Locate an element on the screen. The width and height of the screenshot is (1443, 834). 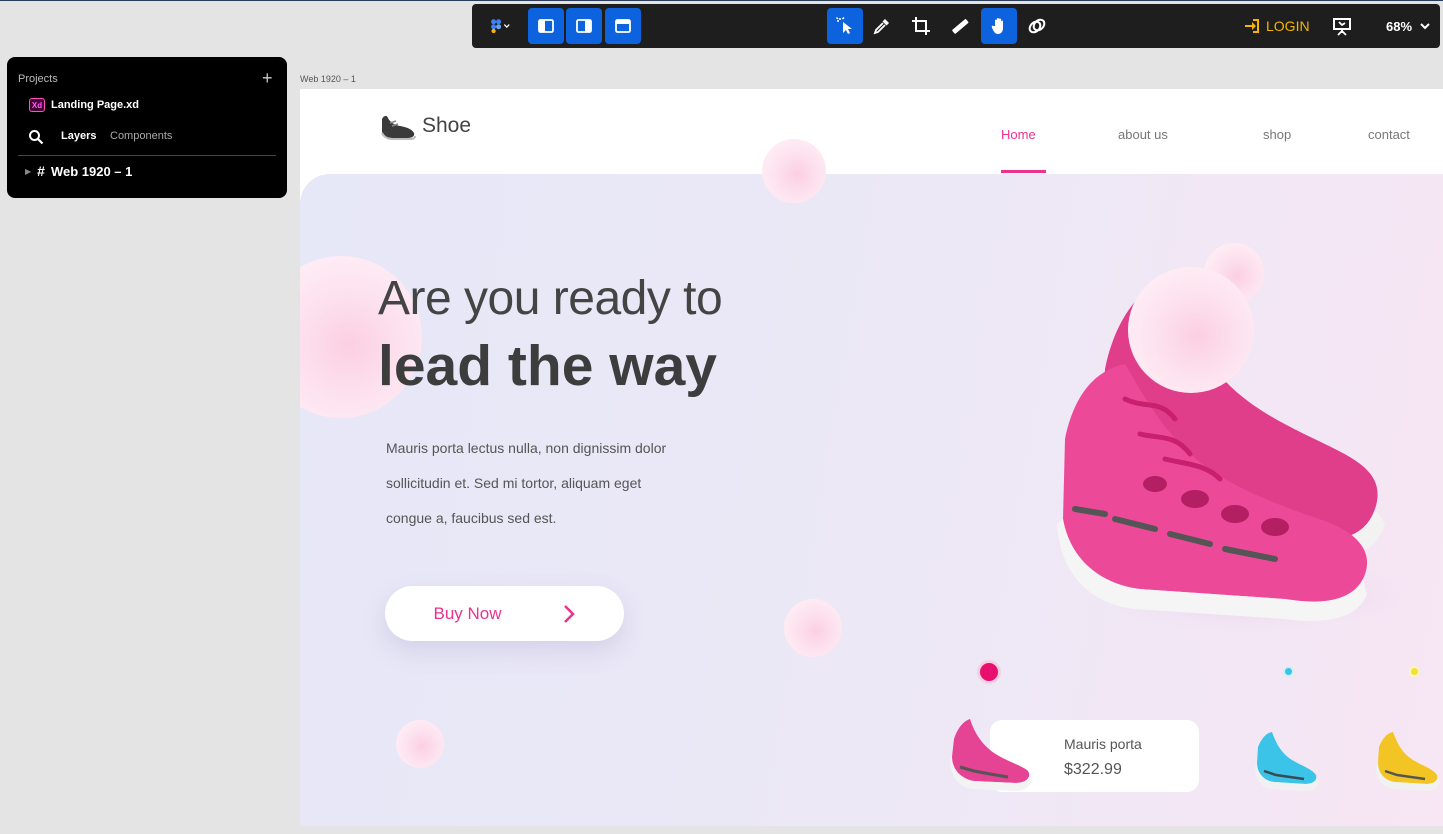
hero-headline-line1: Are you ready to is located at coordinates (550, 298).